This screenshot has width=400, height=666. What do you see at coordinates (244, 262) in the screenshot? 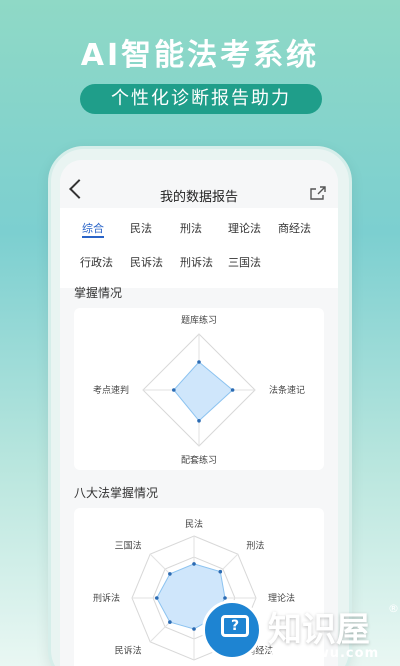
I see `tab-three-international-law: 三国法` at bounding box center [244, 262].